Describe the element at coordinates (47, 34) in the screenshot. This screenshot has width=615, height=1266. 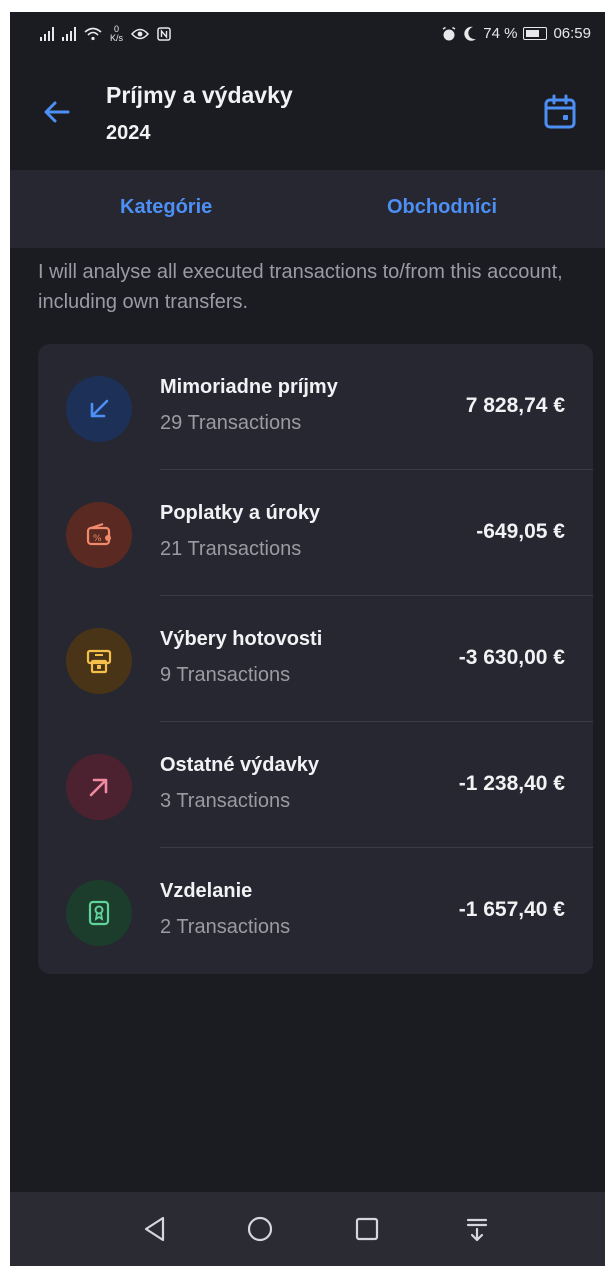
I see `signal-icon` at that location.